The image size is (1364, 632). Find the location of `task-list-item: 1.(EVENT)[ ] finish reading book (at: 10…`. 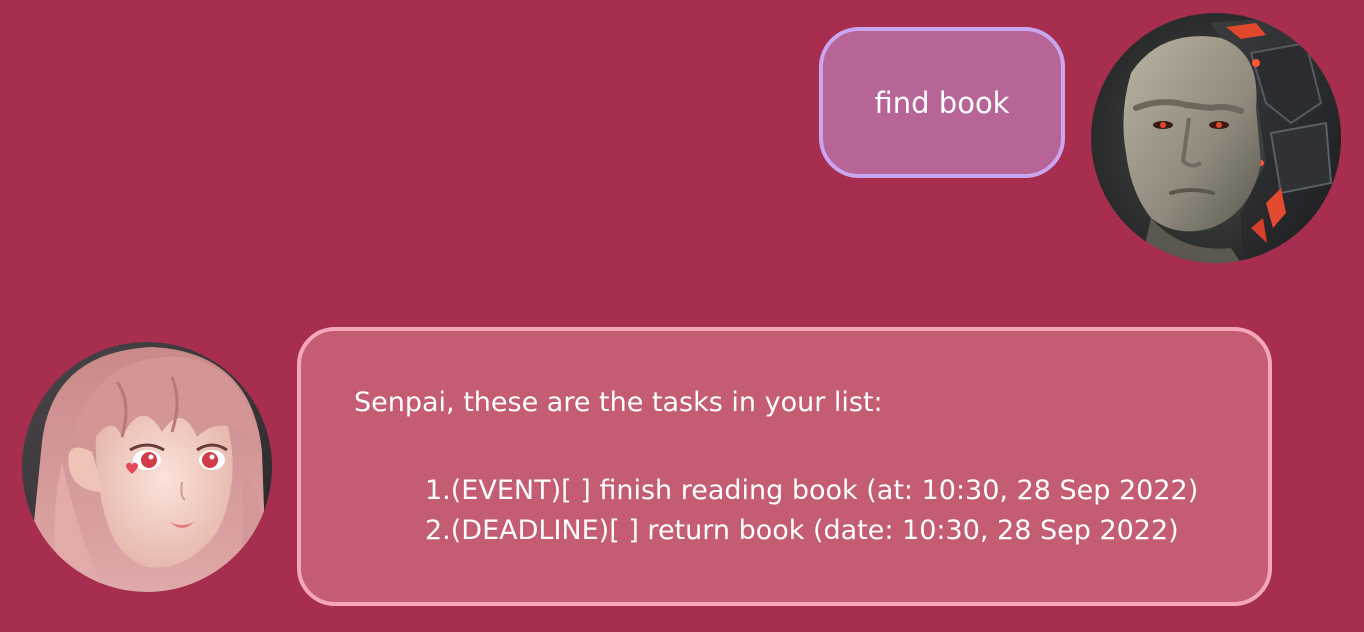

task-list-item: 1.(EVENT)[ ] finish reading book (at: 10… is located at coordinates (812, 490).